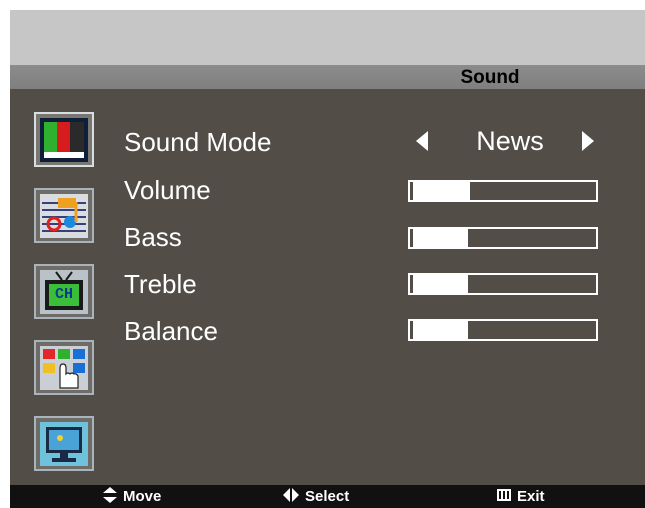 The height and width of the screenshot is (508, 645). I want to click on select-hint-label: Select, so click(327, 496).